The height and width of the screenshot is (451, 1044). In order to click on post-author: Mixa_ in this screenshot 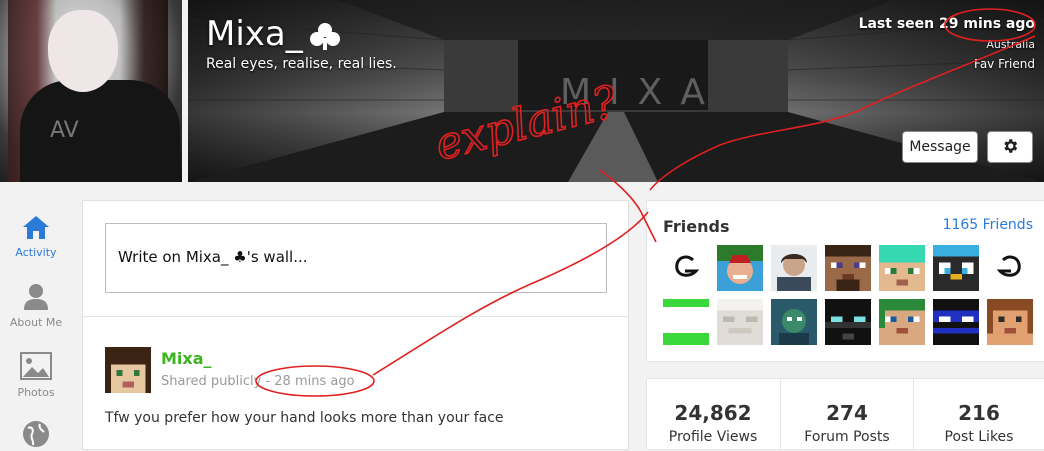, I will do `click(186, 358)`.